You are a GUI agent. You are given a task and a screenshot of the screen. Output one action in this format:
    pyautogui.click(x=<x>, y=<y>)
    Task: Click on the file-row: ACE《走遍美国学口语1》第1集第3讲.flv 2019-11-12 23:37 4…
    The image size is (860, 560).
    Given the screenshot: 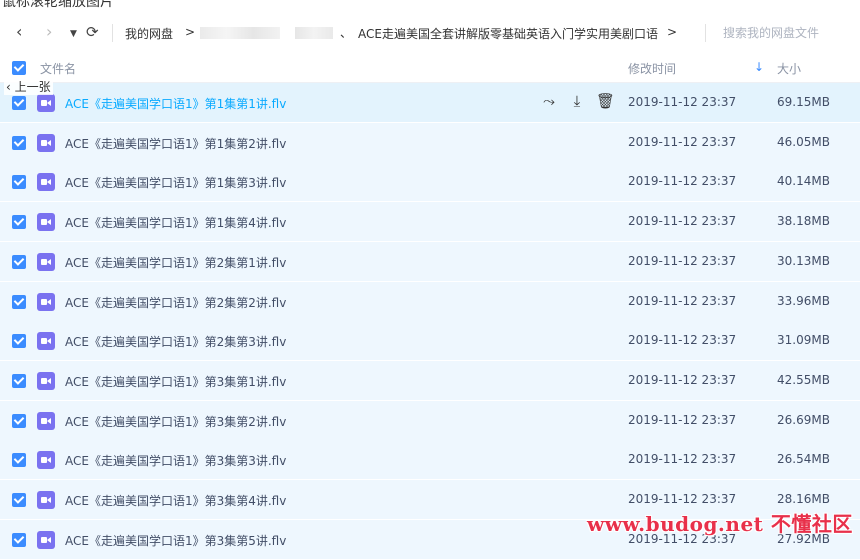 What is the action you would take?
    pyautogui.click(x=430, y=182)
    